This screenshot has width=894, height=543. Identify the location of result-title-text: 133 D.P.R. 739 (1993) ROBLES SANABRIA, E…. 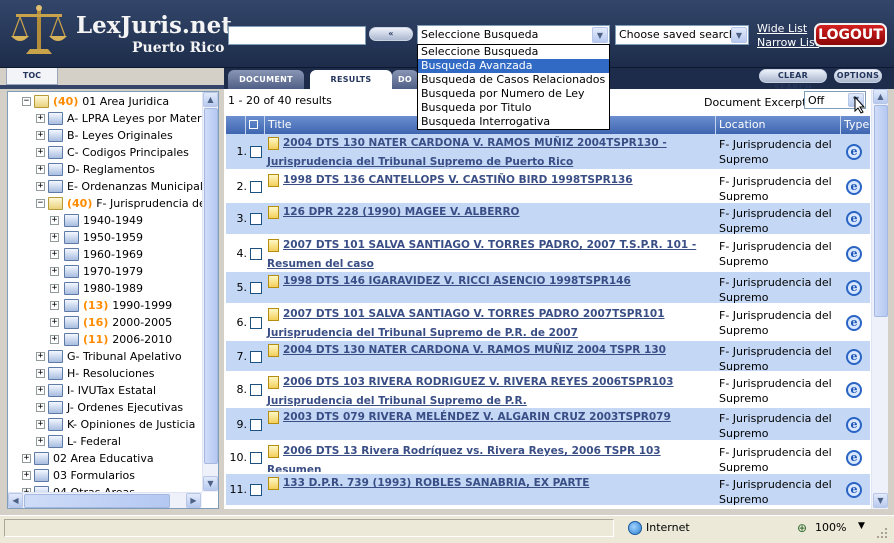
(436, 483).